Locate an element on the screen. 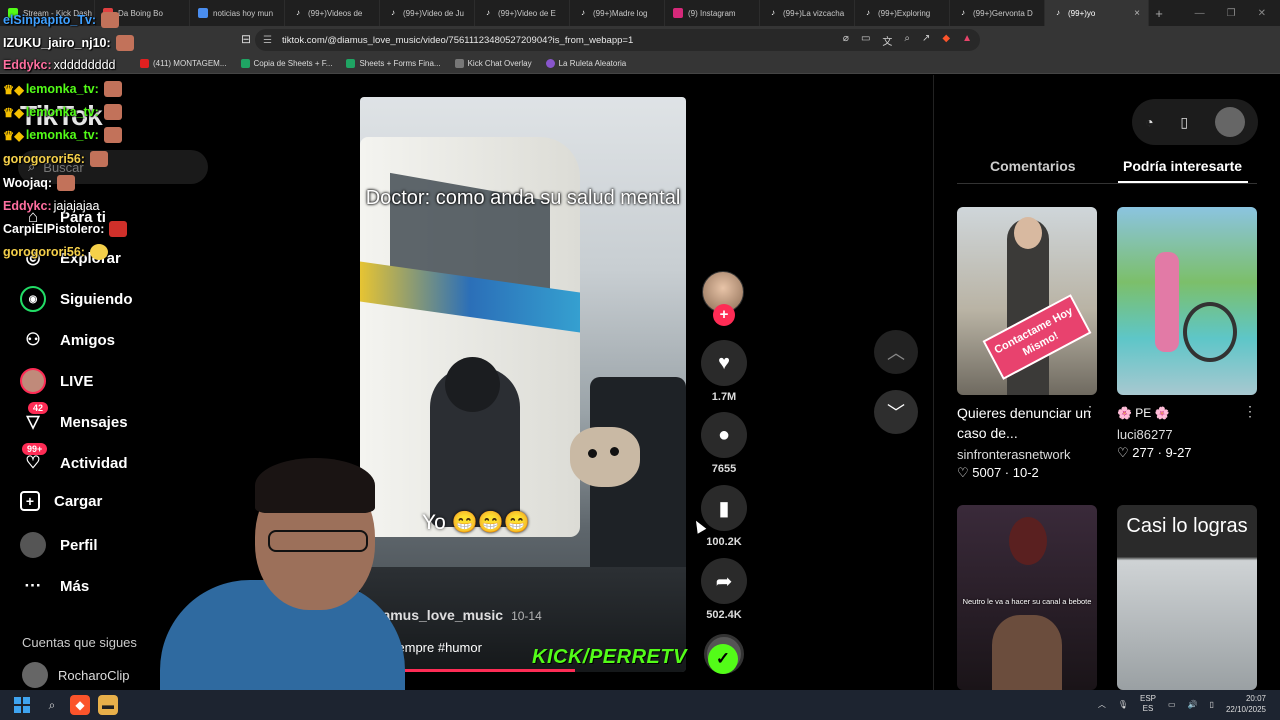 Image resolution: width=1280 pixels, height=720 pixels. windows-start-icon is located at coordinates (22, 705).